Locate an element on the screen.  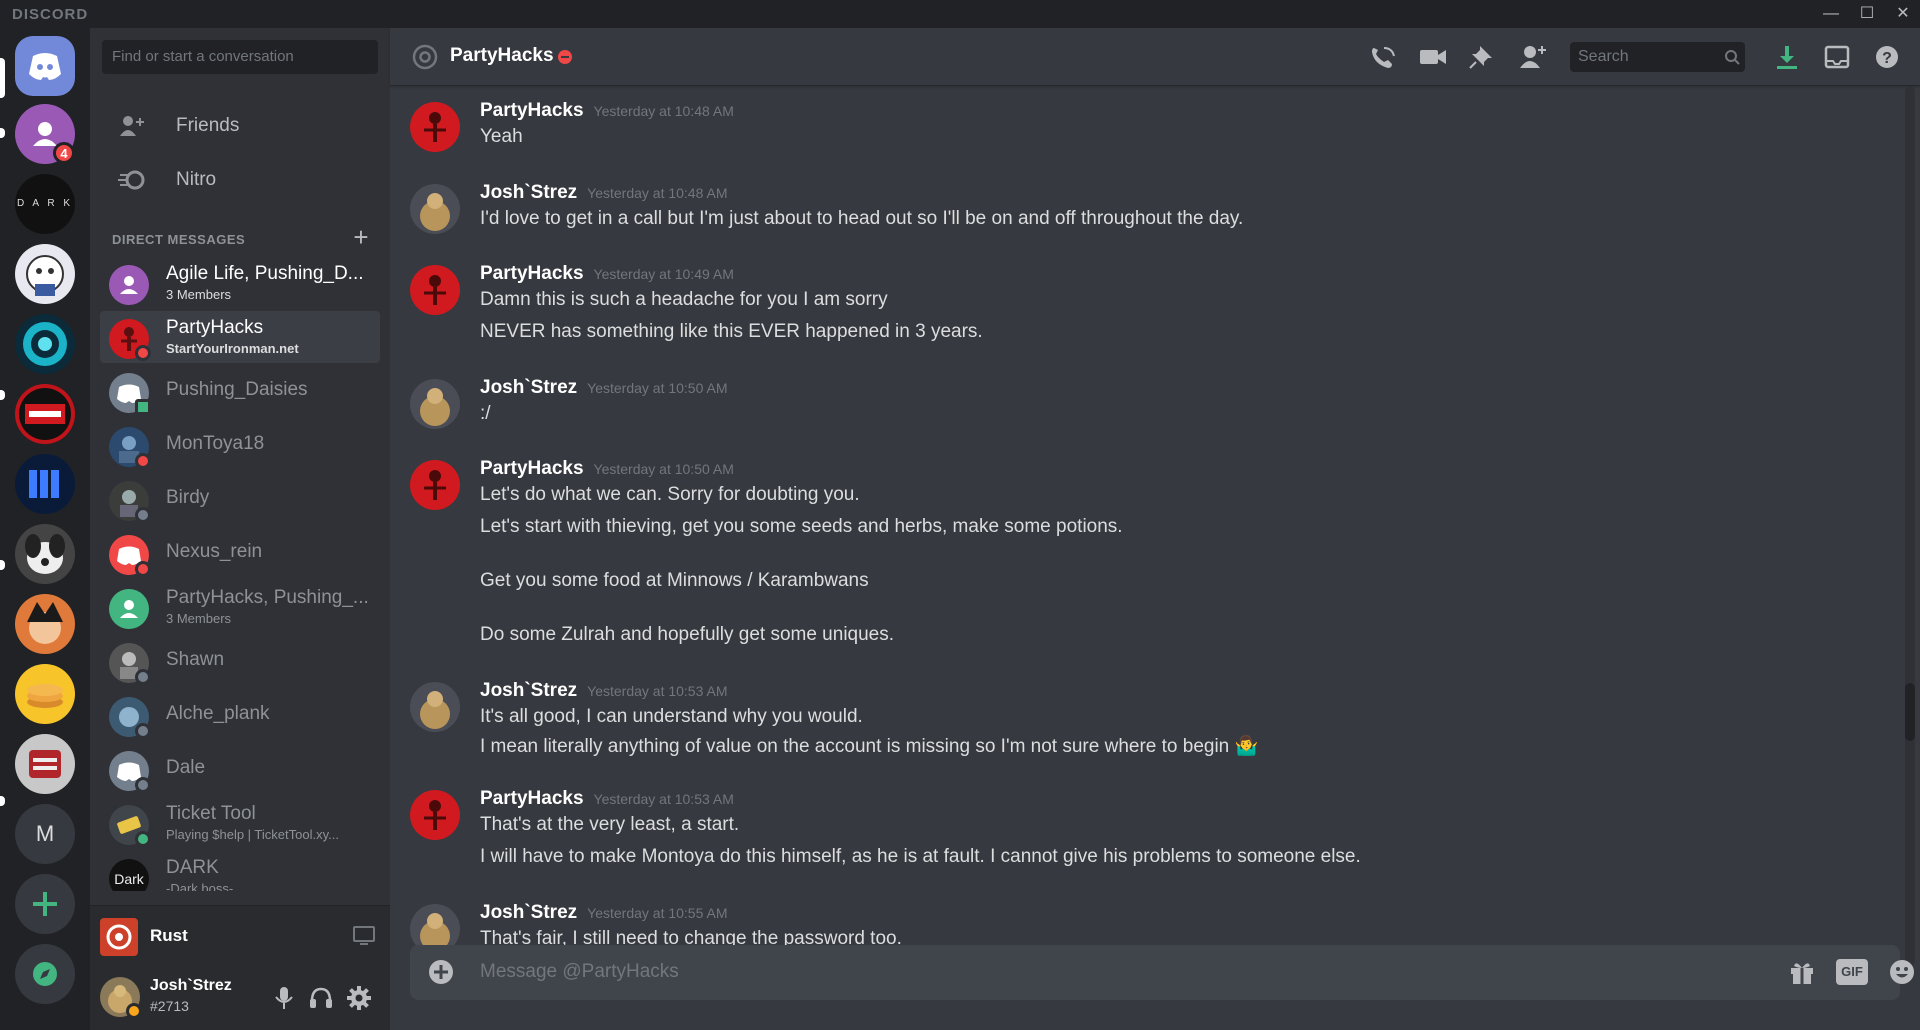
friends-nav: Friends is located at coordinates (240, 126).